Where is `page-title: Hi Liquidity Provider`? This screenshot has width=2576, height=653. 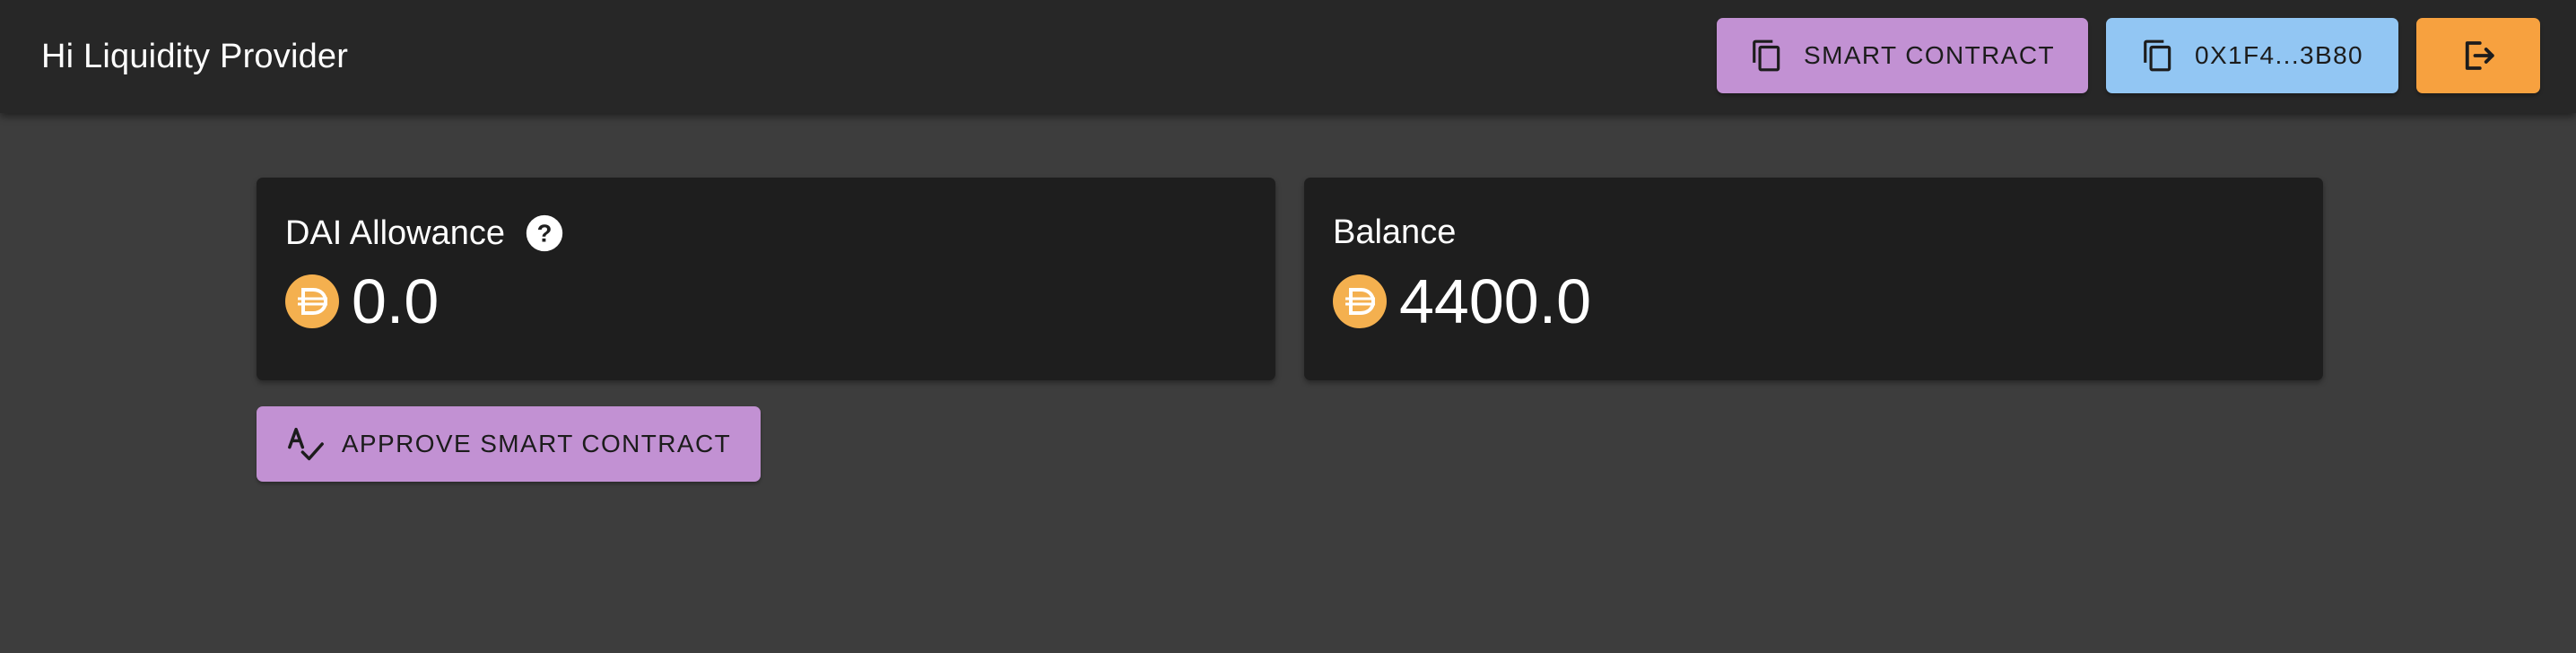
page-title: Hi Liquidity Provider is located at coordinates (195, 57).